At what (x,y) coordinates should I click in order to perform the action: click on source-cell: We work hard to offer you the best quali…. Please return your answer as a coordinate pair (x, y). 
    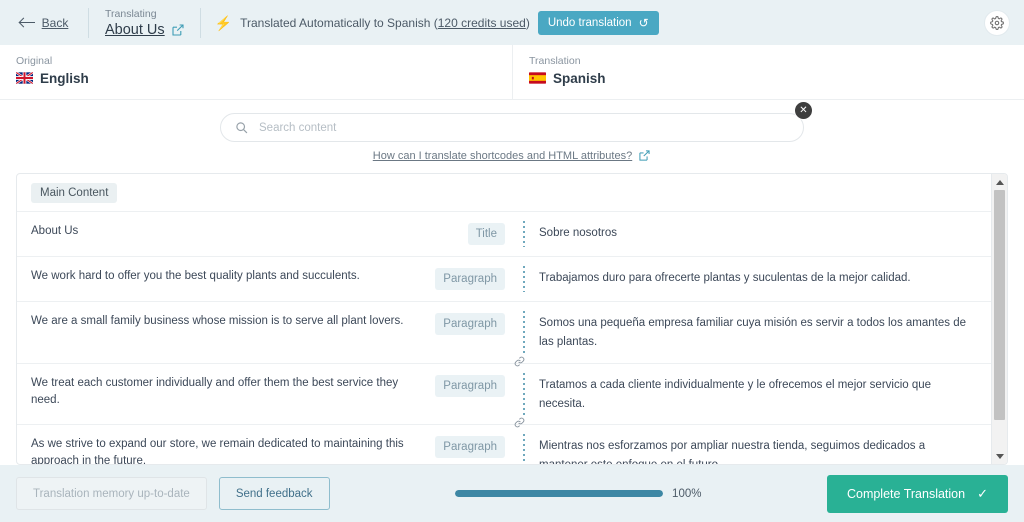
    Looking at the image, I should click on (265, 279).